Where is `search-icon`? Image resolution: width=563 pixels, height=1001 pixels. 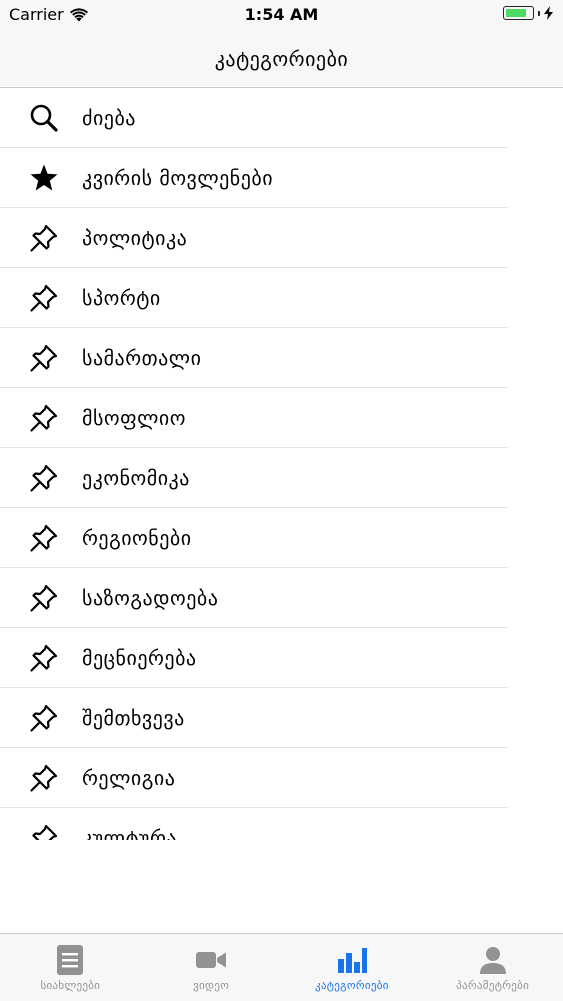
search-icon is located at coordinates (44, 118).